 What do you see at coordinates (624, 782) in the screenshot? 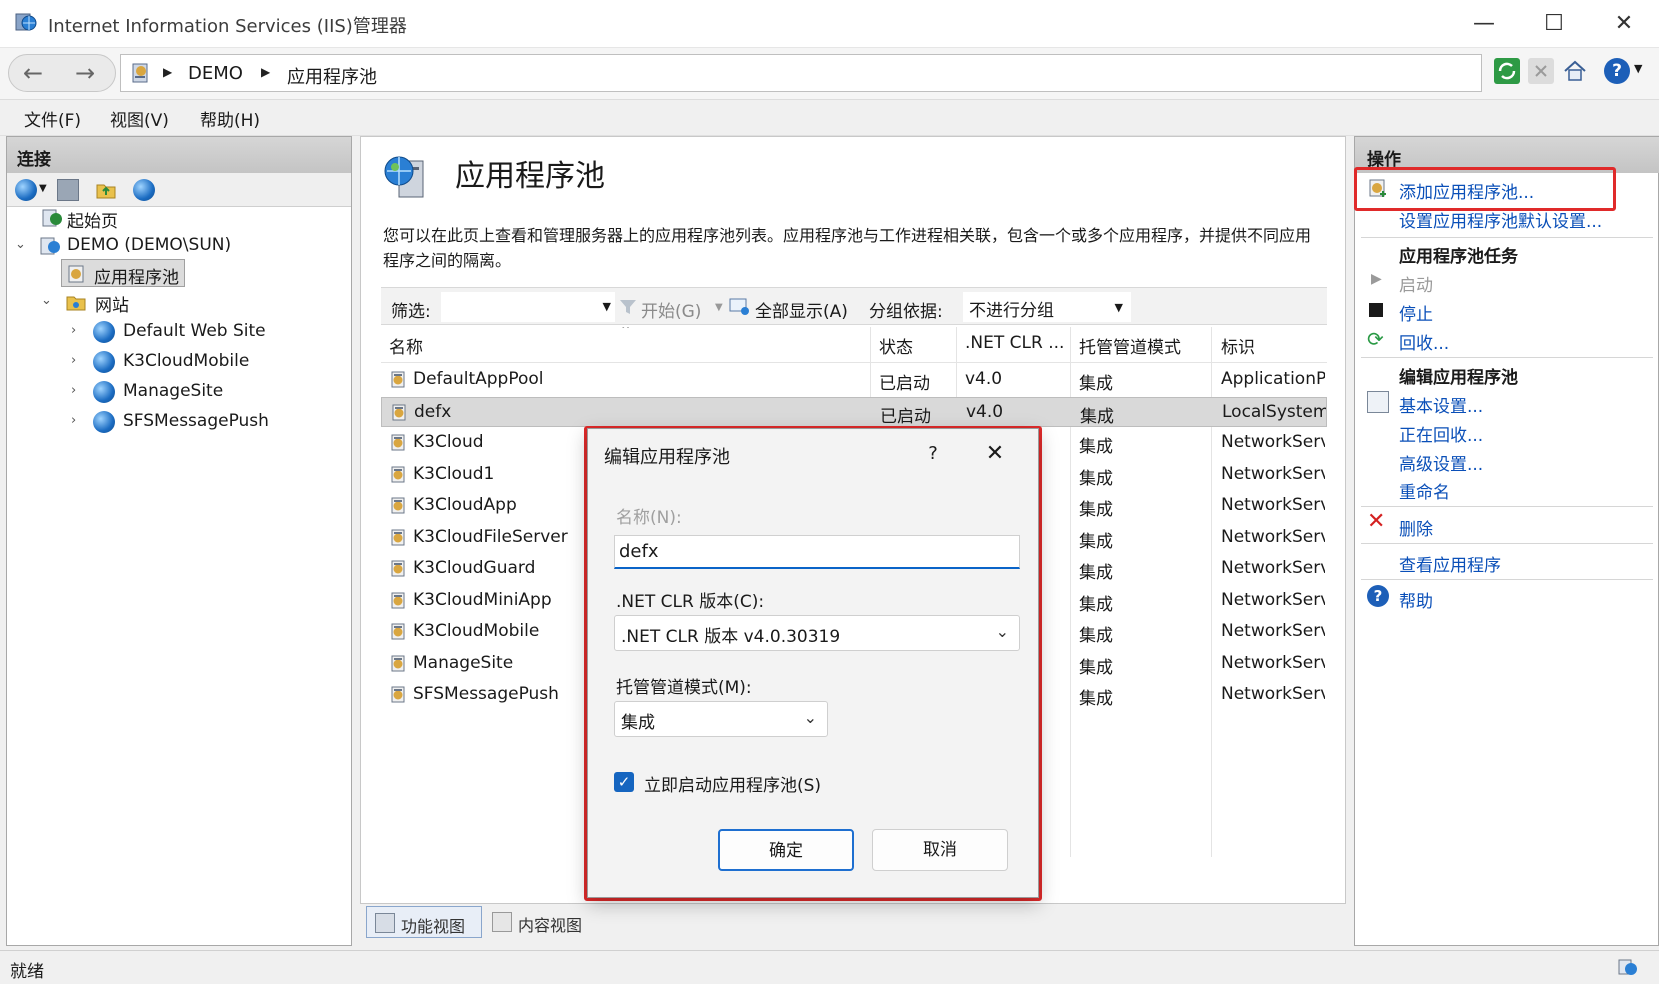
I see `start-immediately-checkbox: ✓` at bounding box center [624, 782].